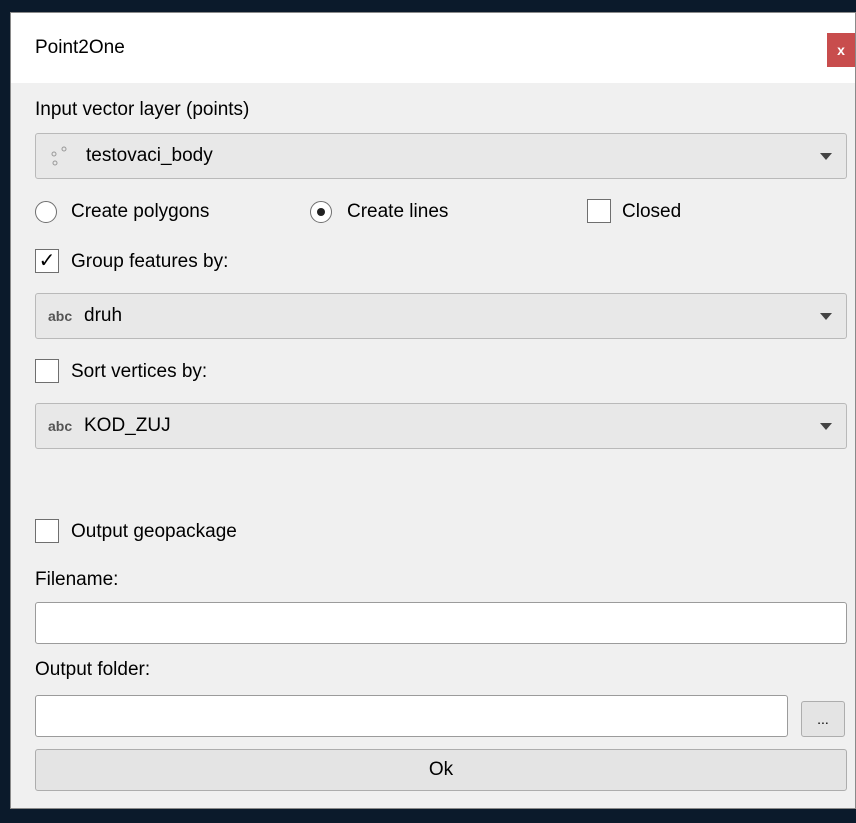 The width and height of the screenshot is (856, 823). What do you see at coordinates (139, 371) in the screenshot?
I see `sort-vertices-label: Sort vertices by:` at bounding box center [139, 371].